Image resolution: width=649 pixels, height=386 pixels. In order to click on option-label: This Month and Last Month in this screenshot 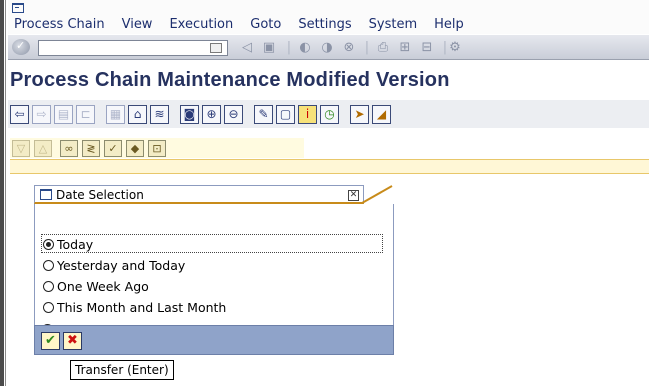, I will do `click(142, 307)`.